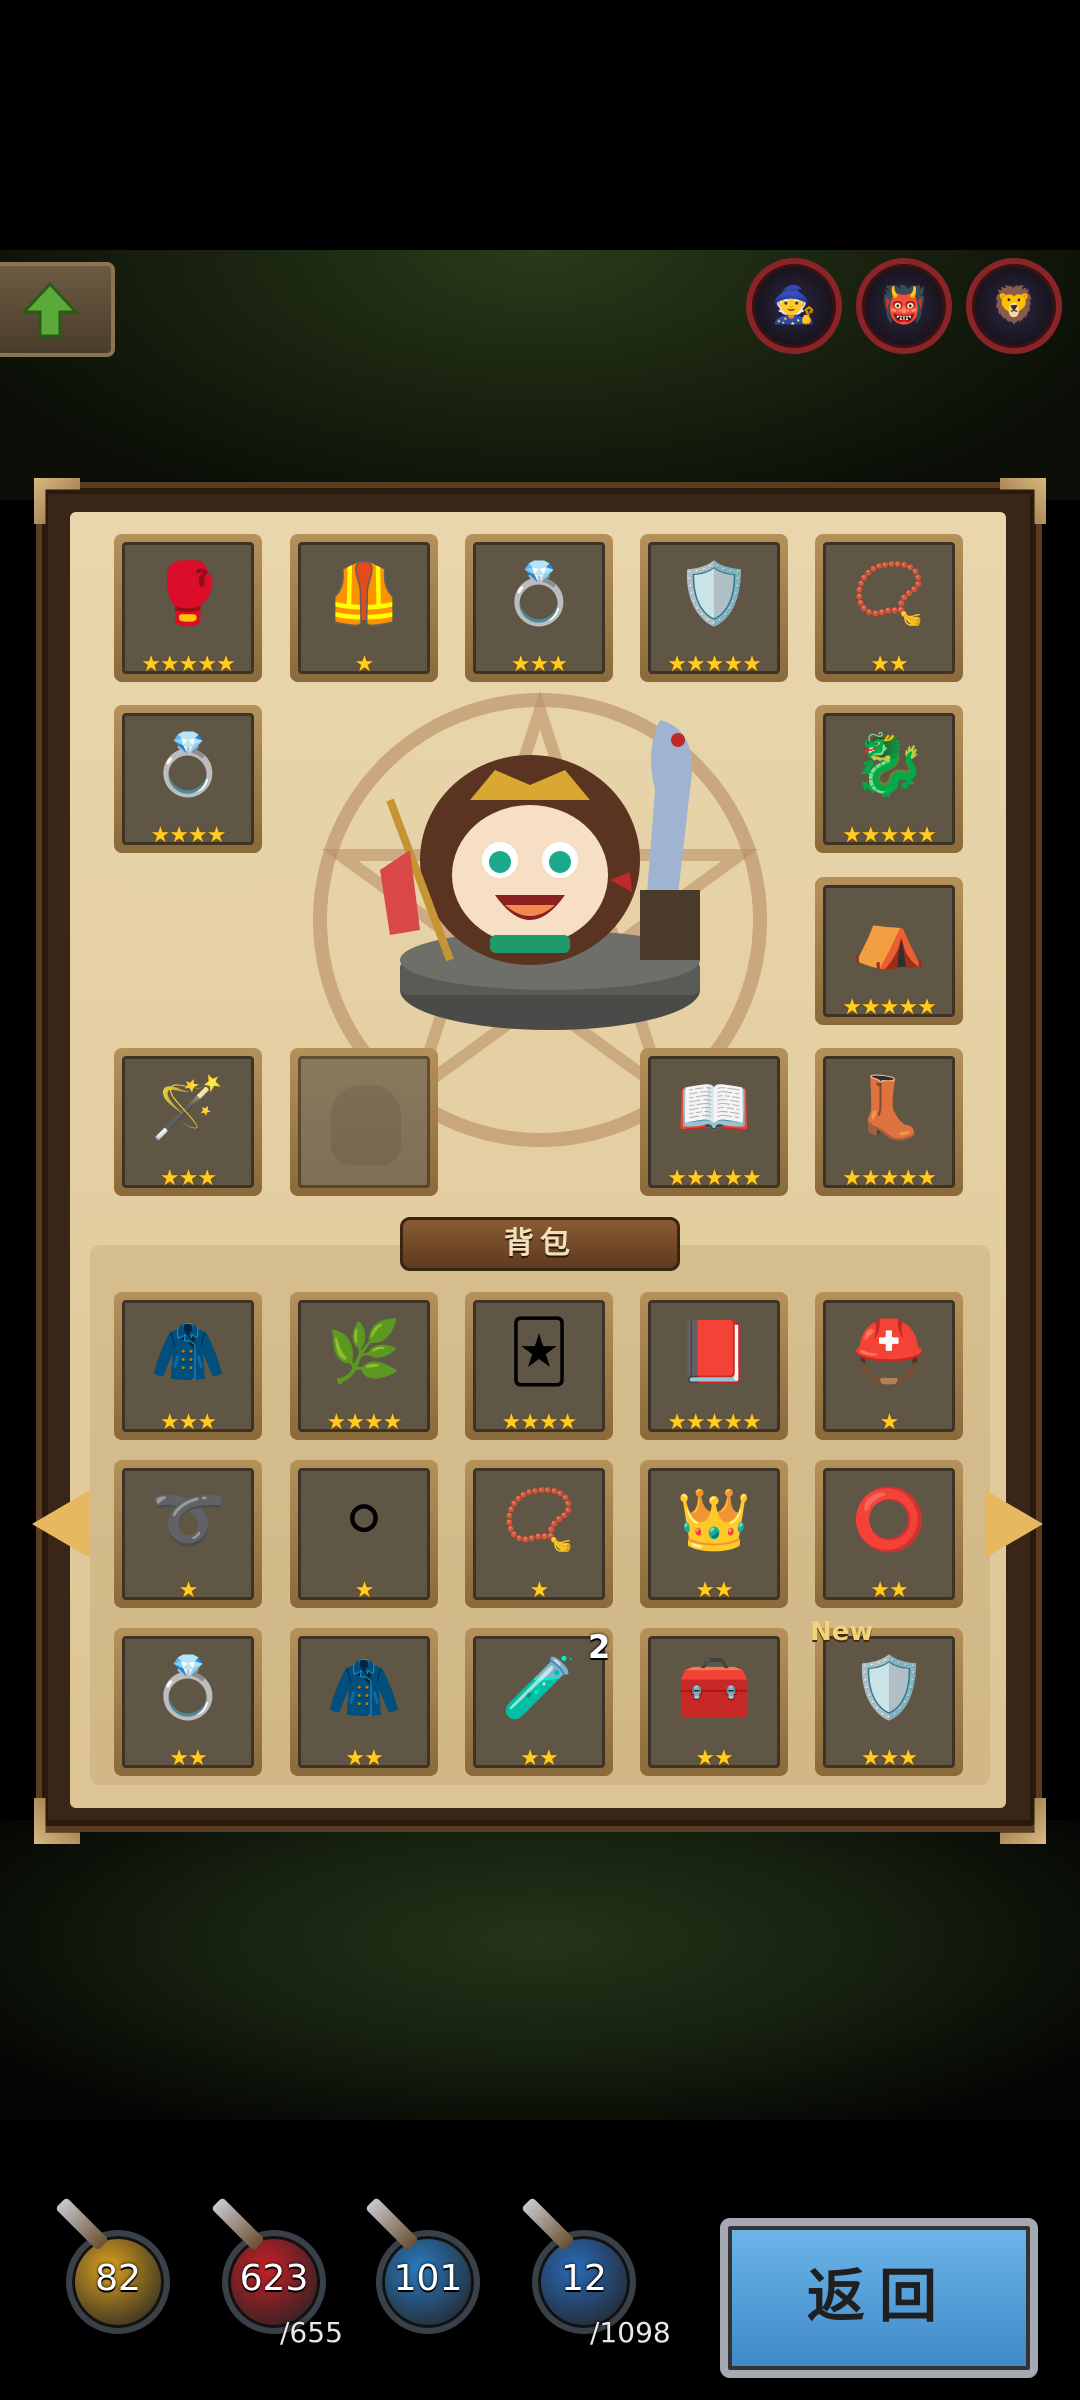  I want to click on item-slot: 🧥 ★★, so click(364, 1702).